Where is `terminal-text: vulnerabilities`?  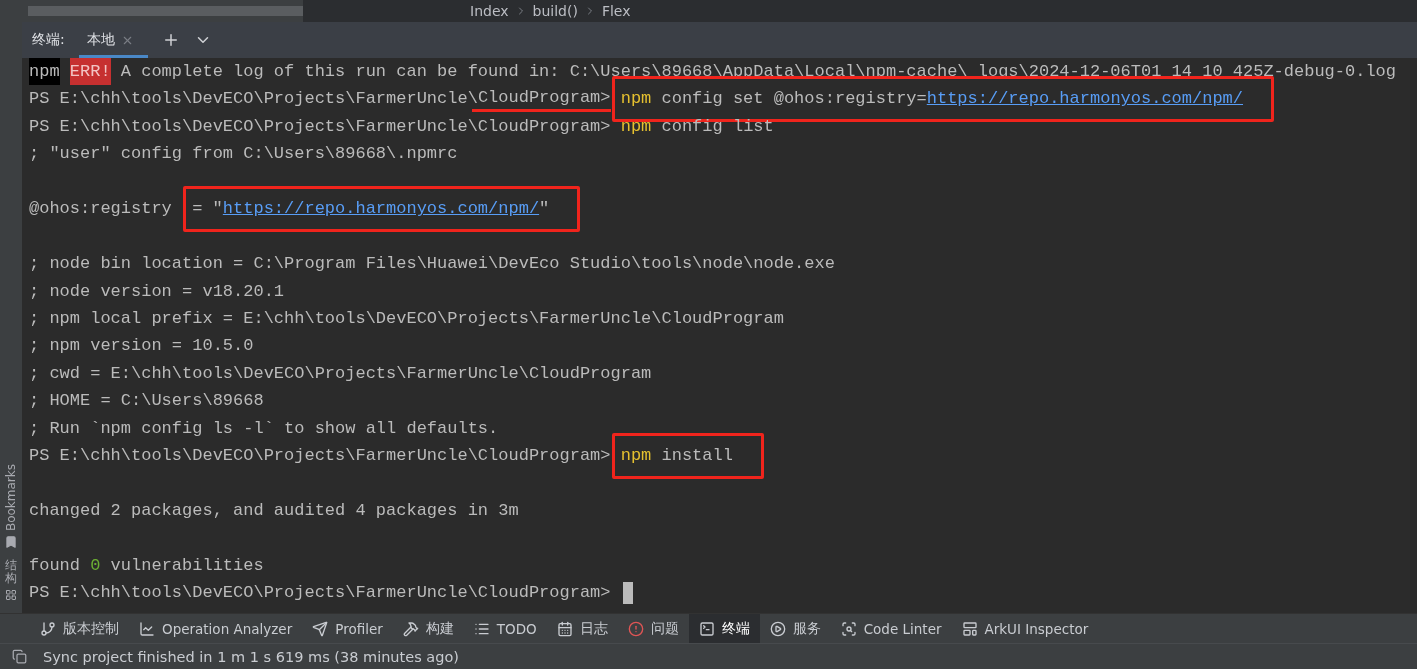 terminal-text: vulnerabilities is located at coordinates (186, 565).